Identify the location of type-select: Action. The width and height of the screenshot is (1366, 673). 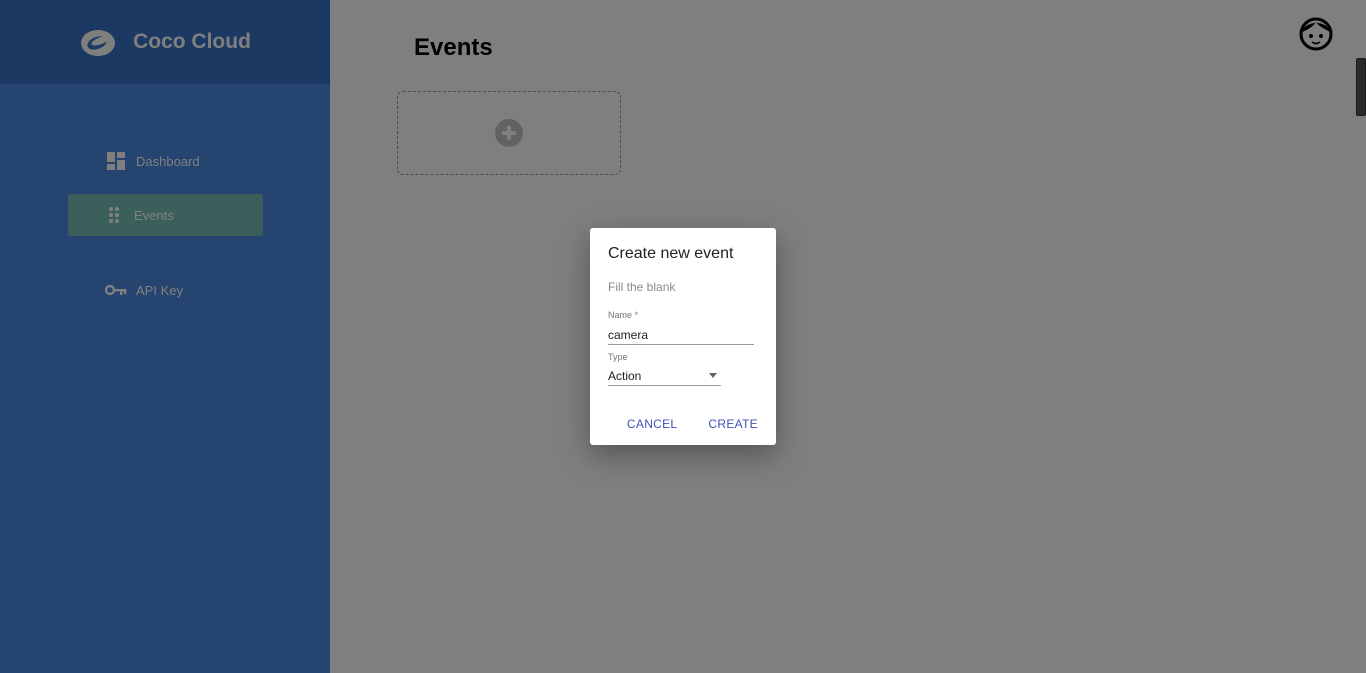
(664, 376).